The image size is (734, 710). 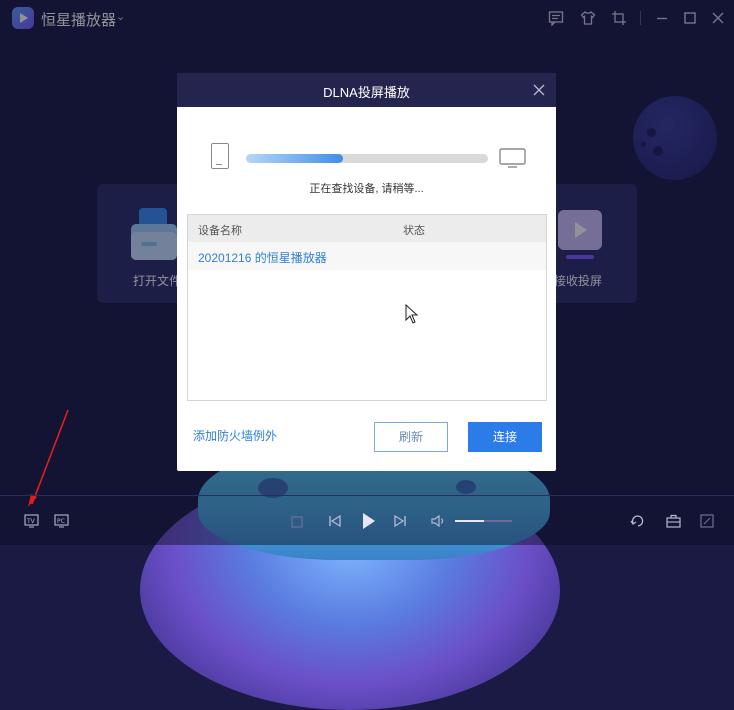 What do you see at coordinates (367, 228) in the screenshot?
I see `device-table-header: 设备名称 状态` at bounding box center [367, 228].